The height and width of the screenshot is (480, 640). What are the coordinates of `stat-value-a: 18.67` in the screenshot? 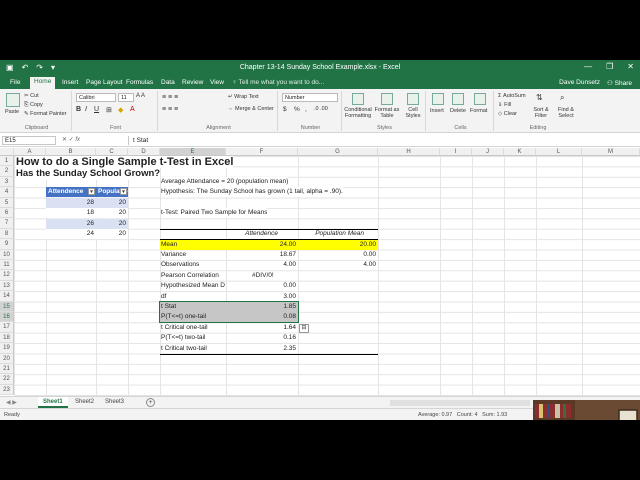 It's located at (261, 255).